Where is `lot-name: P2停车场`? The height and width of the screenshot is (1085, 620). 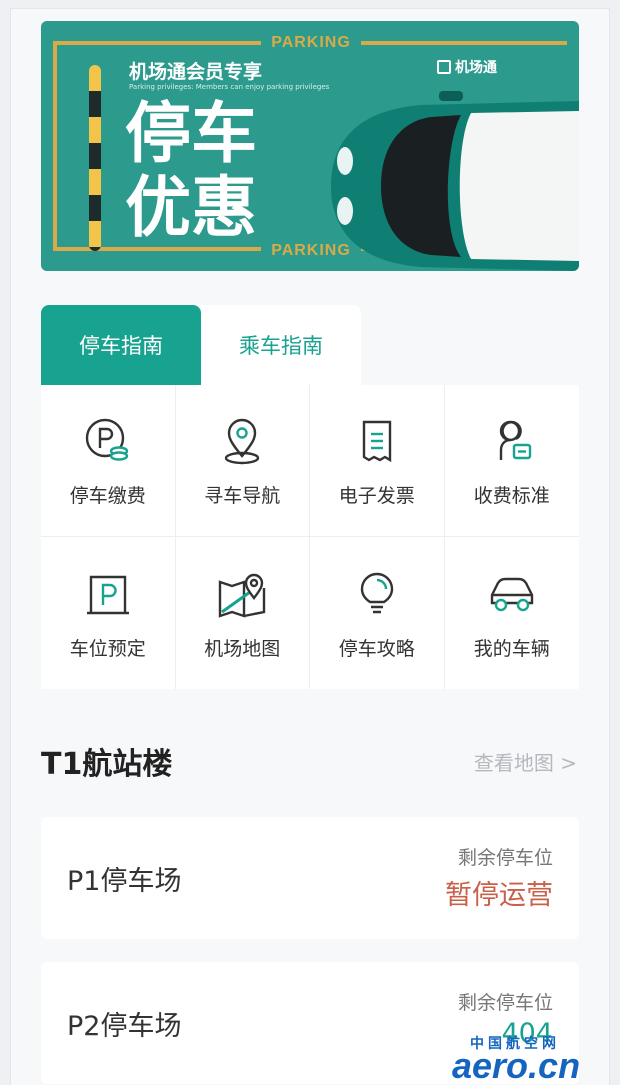 lot-name: P2停车场 is located at coordinates (124, 1026).